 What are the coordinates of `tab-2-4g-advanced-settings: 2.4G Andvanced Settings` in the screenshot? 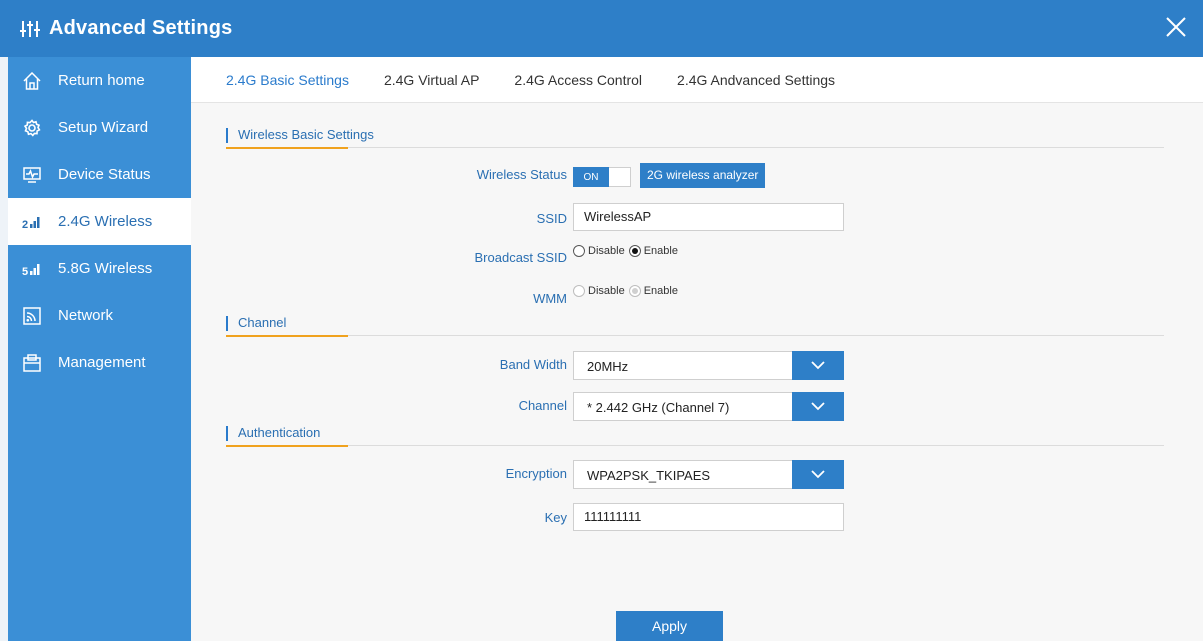 It's located at (756, 80).